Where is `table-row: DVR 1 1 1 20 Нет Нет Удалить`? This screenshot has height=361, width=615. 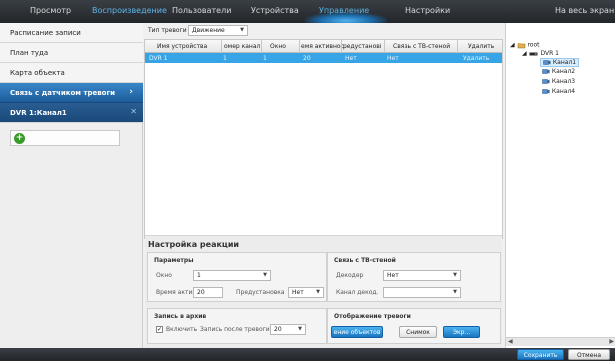
table-row: DVR 1 1 1 20 Нет Нет Удалить is located at coordinates (323, 58).